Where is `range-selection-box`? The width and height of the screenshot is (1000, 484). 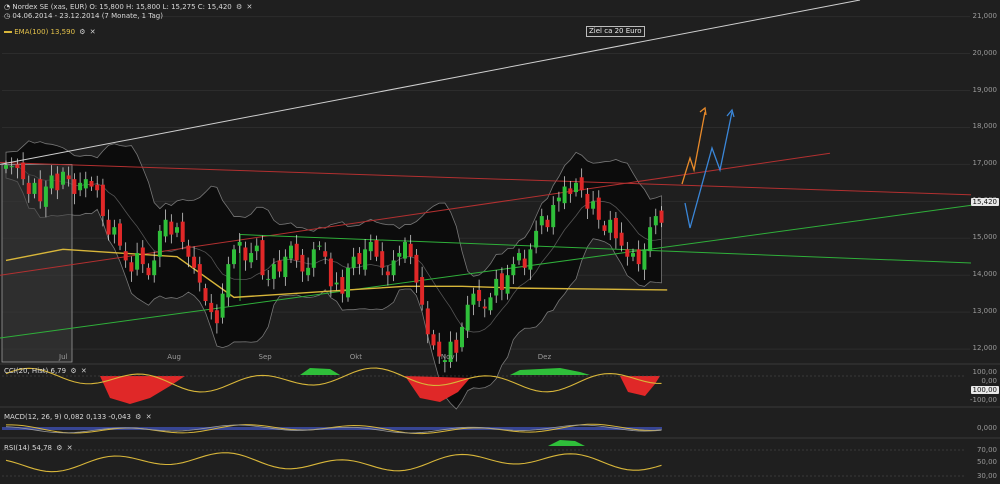 range-selection-box is located at coordinates (37, 263).